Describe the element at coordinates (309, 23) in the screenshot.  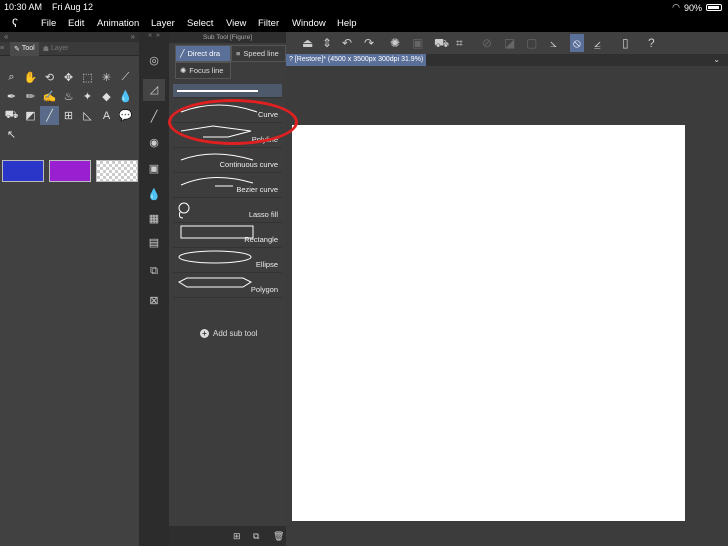
I see `menu-window: Window` at that location.